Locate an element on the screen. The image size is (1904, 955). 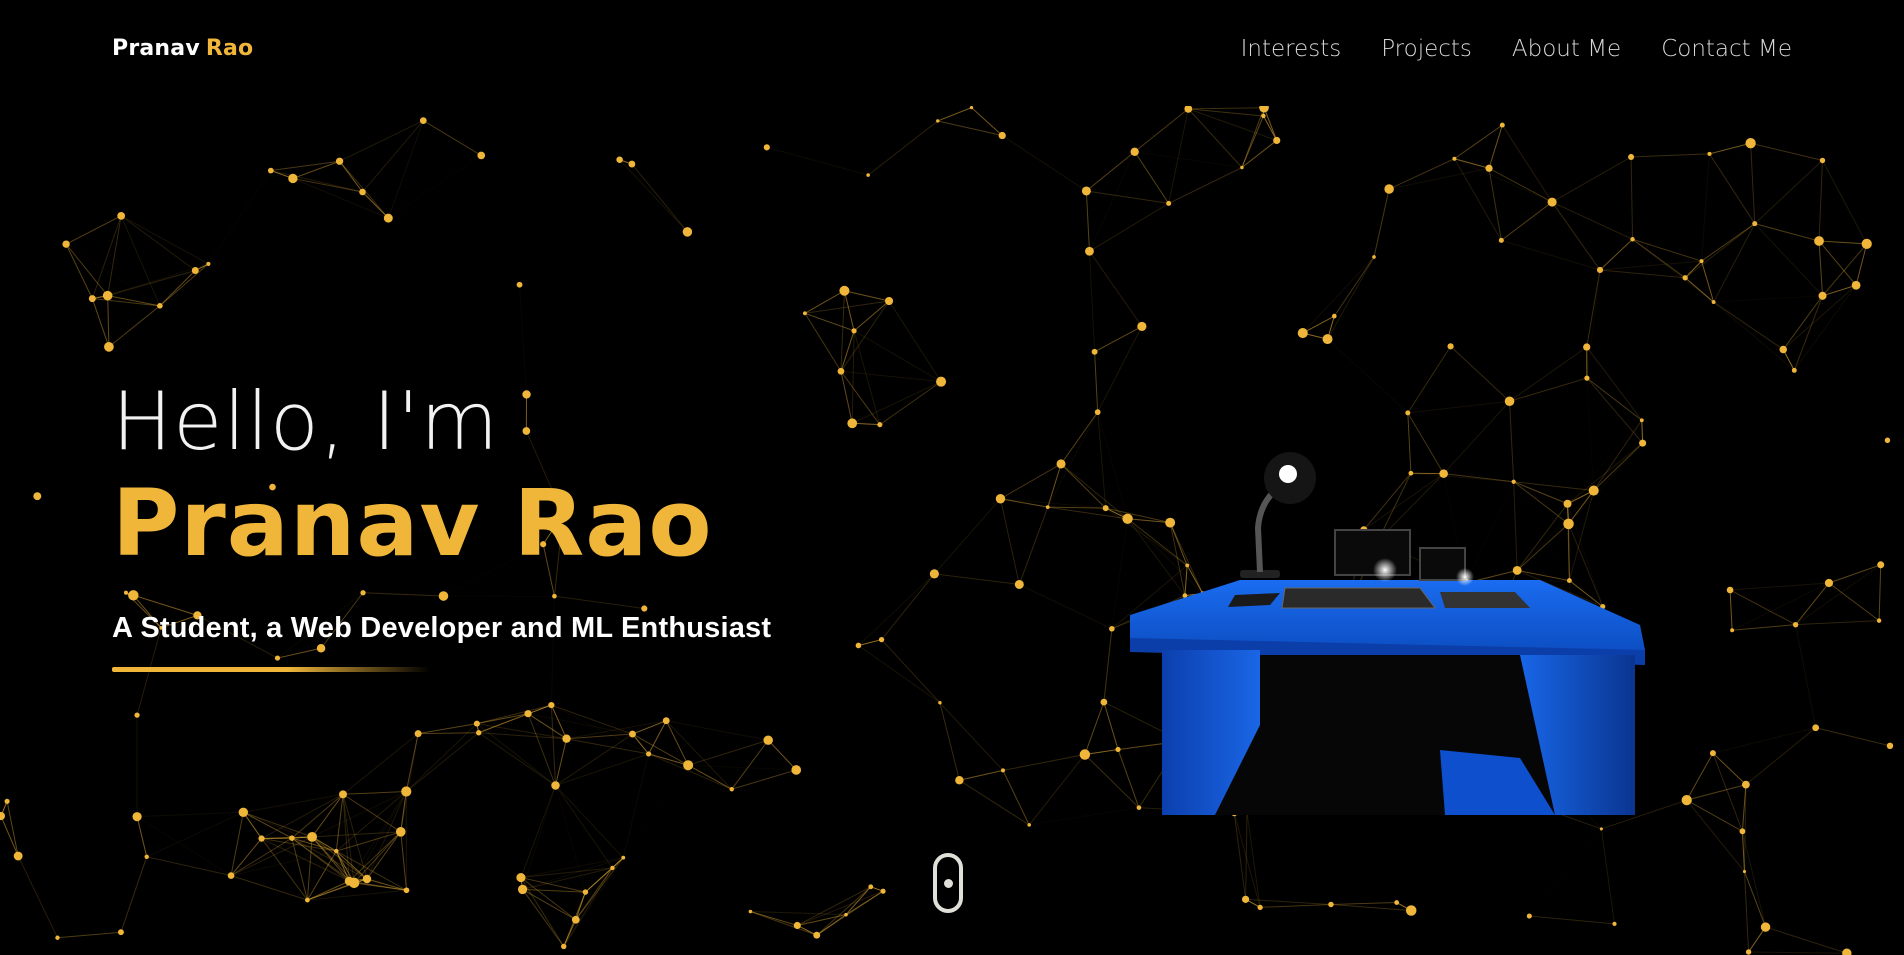
mouse-scroll-icon is located at coordinates (948, 883).